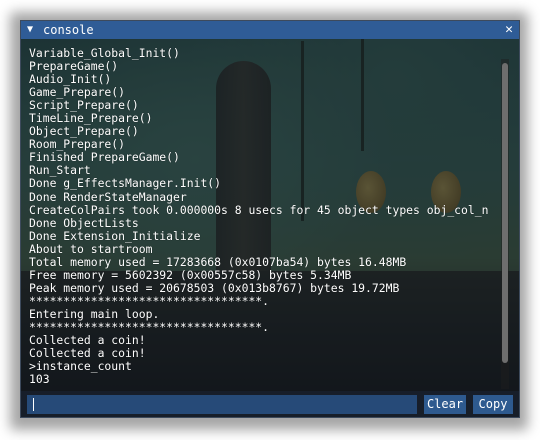 Image resolution: width=540 pixels, height=440 pixels. What do you see at coordinates (80, 366) in the screenshot?
I see `log-line: >instance_count` at bounding box center [80, 366].